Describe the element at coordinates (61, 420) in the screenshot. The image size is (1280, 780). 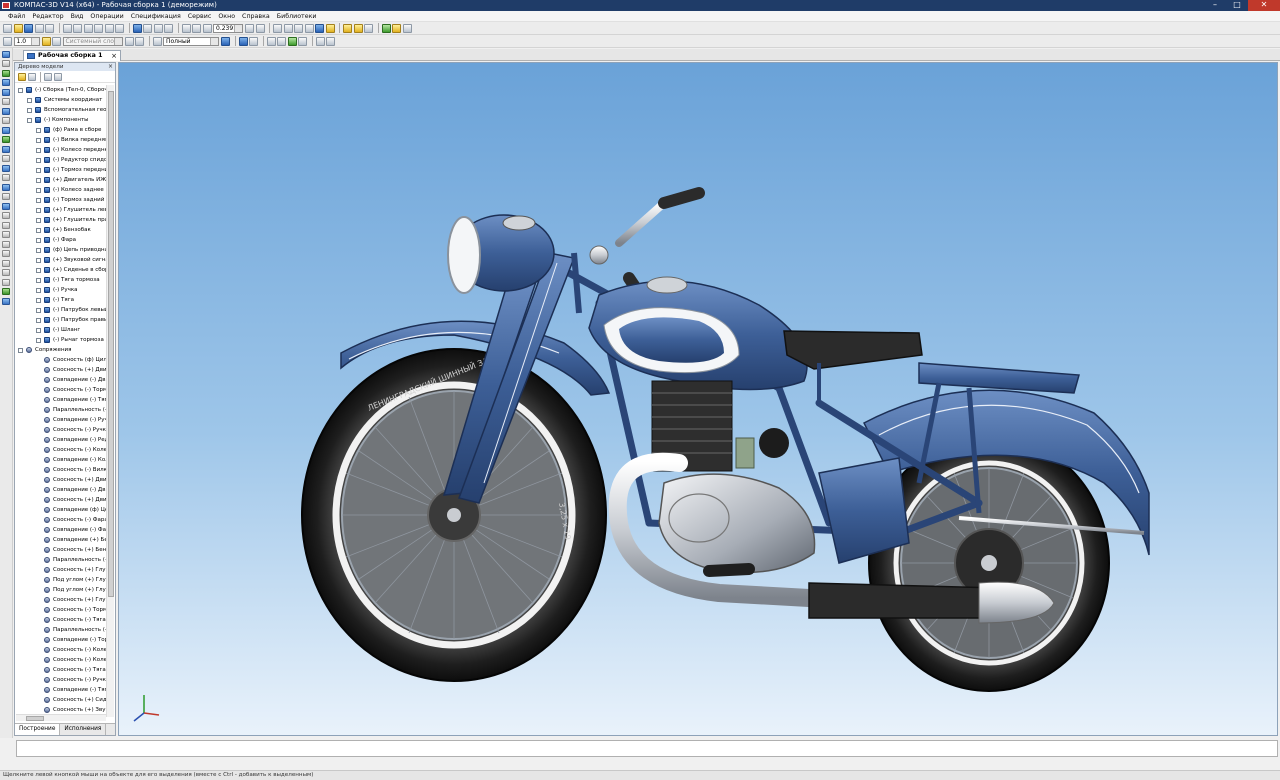
I see `tree-mate: Совпадение (-) Ручка` at that location.